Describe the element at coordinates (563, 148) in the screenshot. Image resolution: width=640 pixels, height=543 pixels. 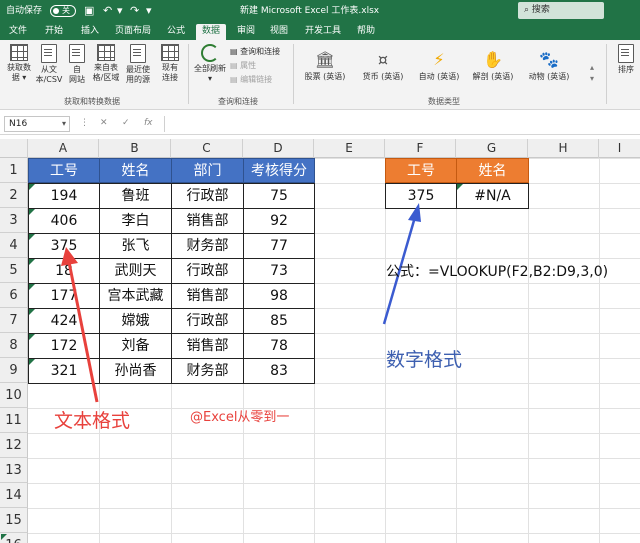
I see `column-header-h: H` at that location.